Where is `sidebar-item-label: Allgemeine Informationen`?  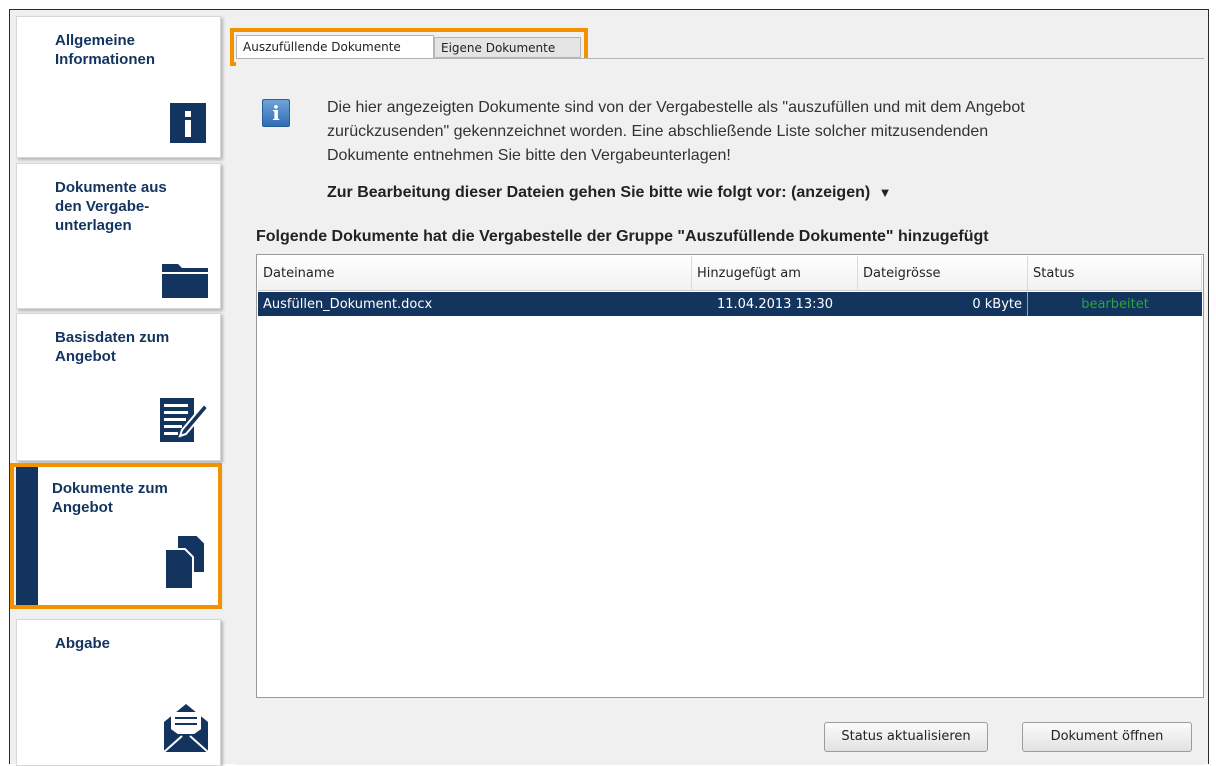 sidebar-item-label: Allgemeine Informationen is located at coordinates (135, 50).